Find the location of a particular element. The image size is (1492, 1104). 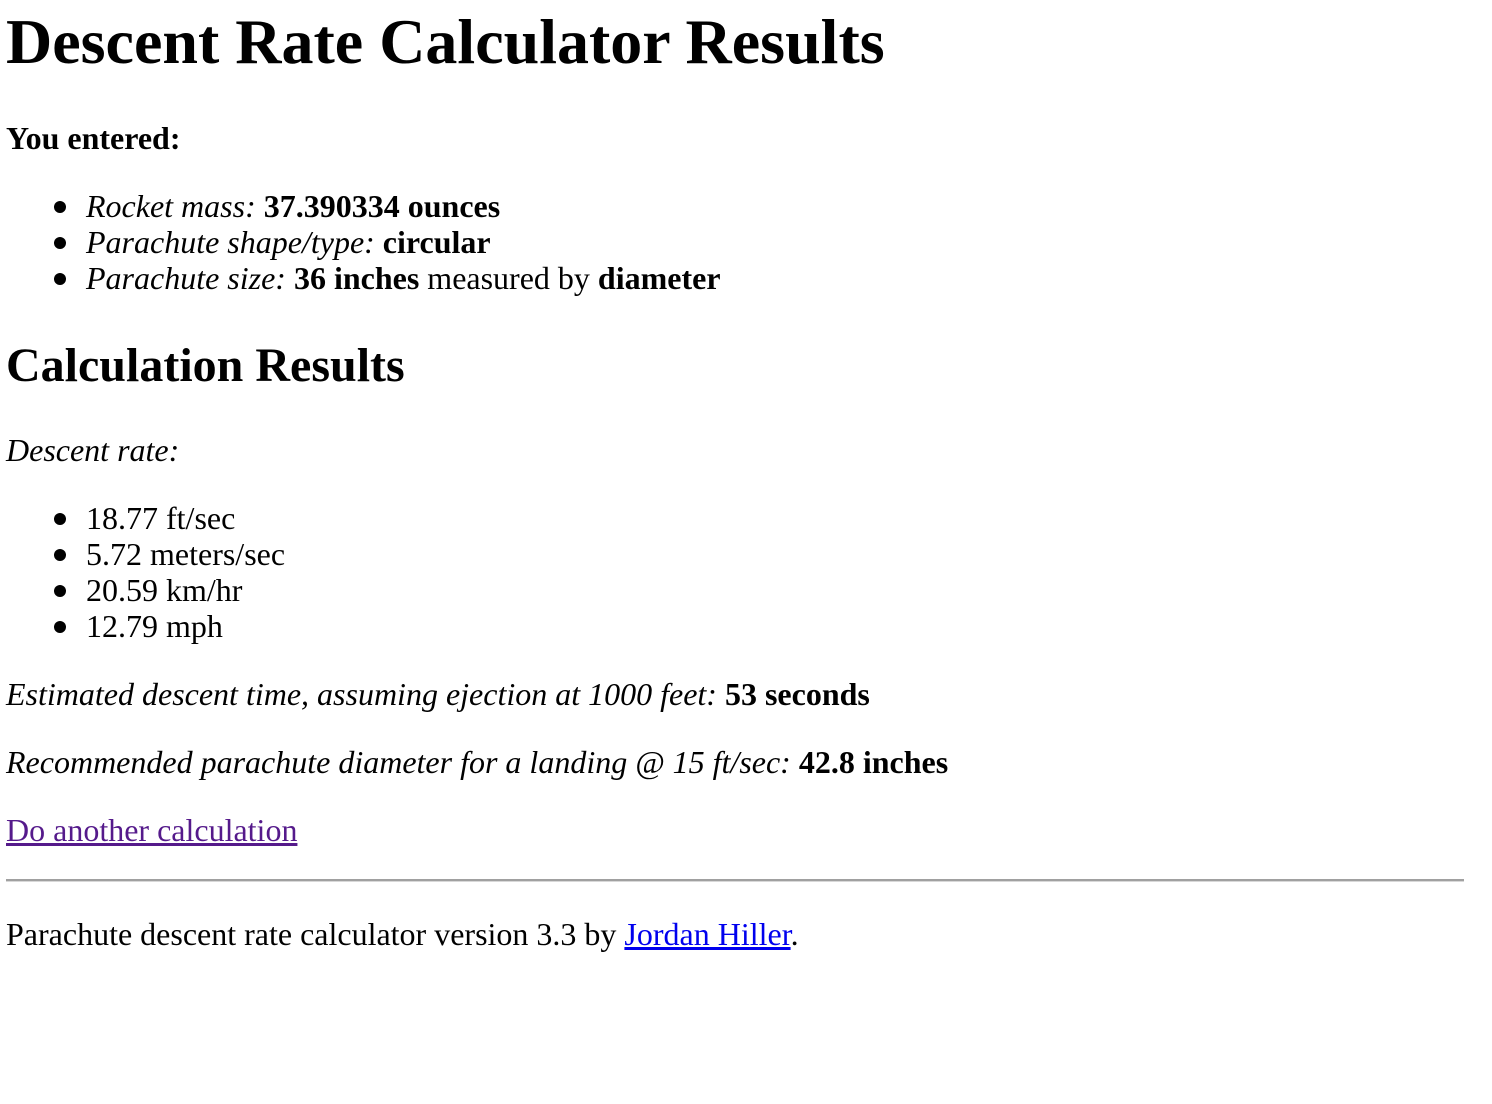

list-item: 12.79 mph is located at coordinates (142, 626).